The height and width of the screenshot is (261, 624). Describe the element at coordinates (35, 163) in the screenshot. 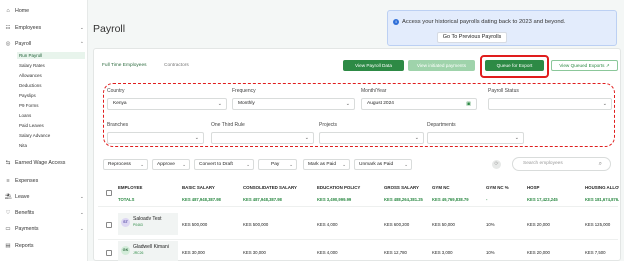

I see `sidebar-item-earned-wage-access: ⇆ Earned Wage Access` at that location.